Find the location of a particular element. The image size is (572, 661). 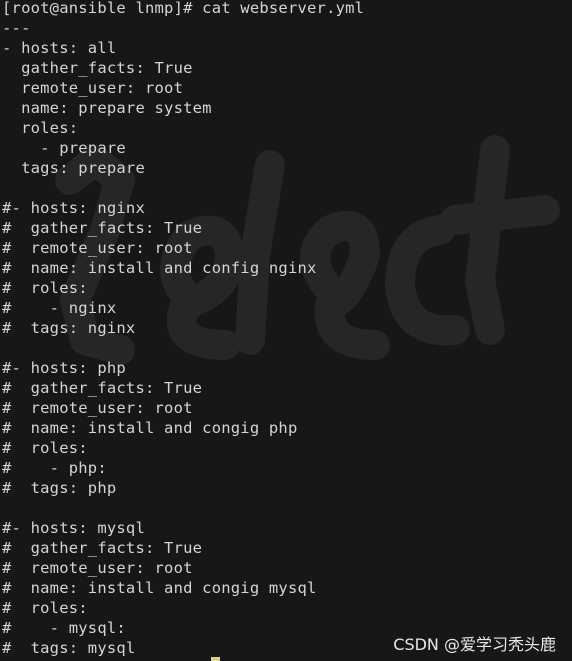

output-line: # tags: php is located at coordinates (59, 488).